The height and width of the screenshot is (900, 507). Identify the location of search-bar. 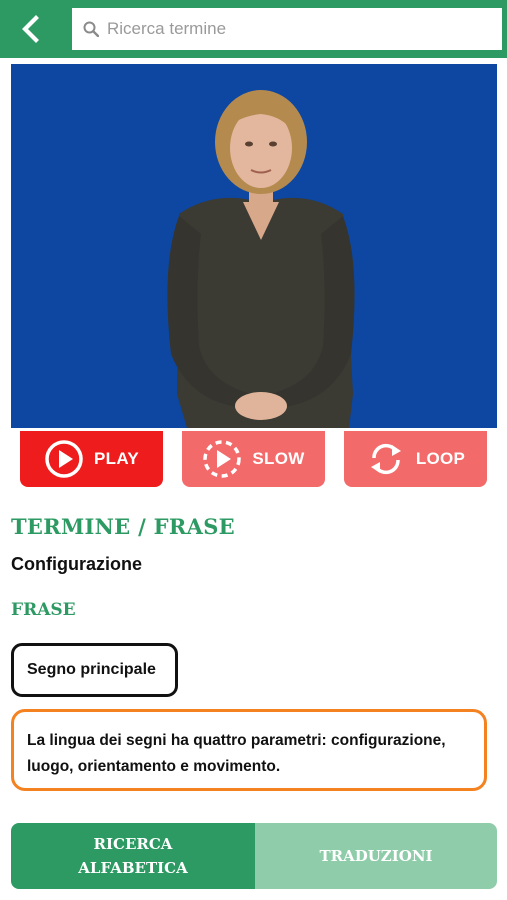
(287, 29).